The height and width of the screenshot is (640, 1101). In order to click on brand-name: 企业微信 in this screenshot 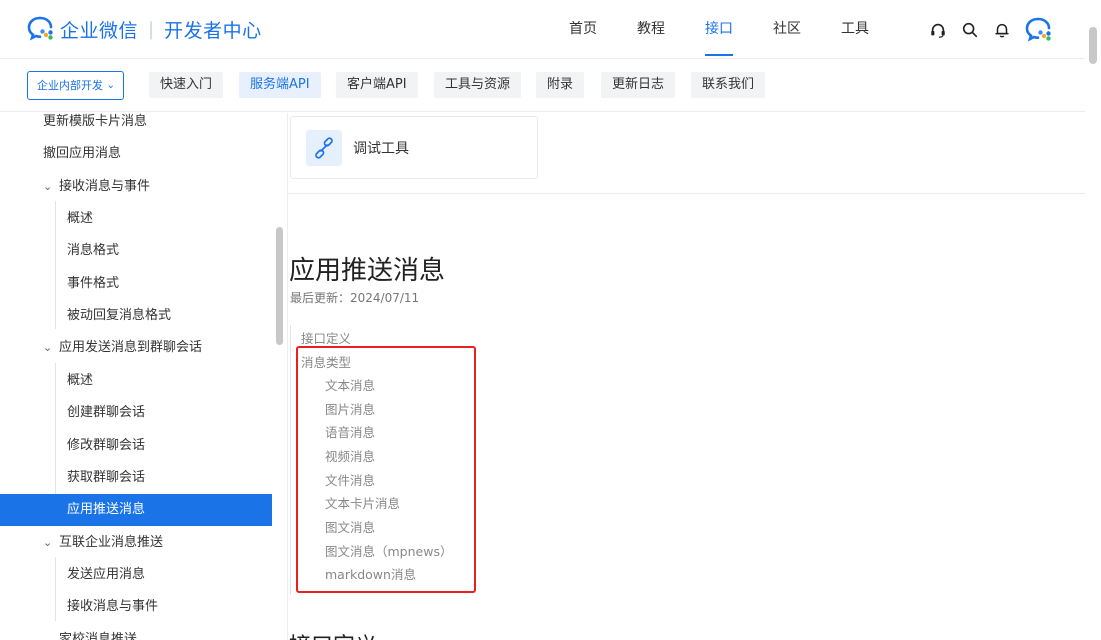, I will do `click(99, 30)`.